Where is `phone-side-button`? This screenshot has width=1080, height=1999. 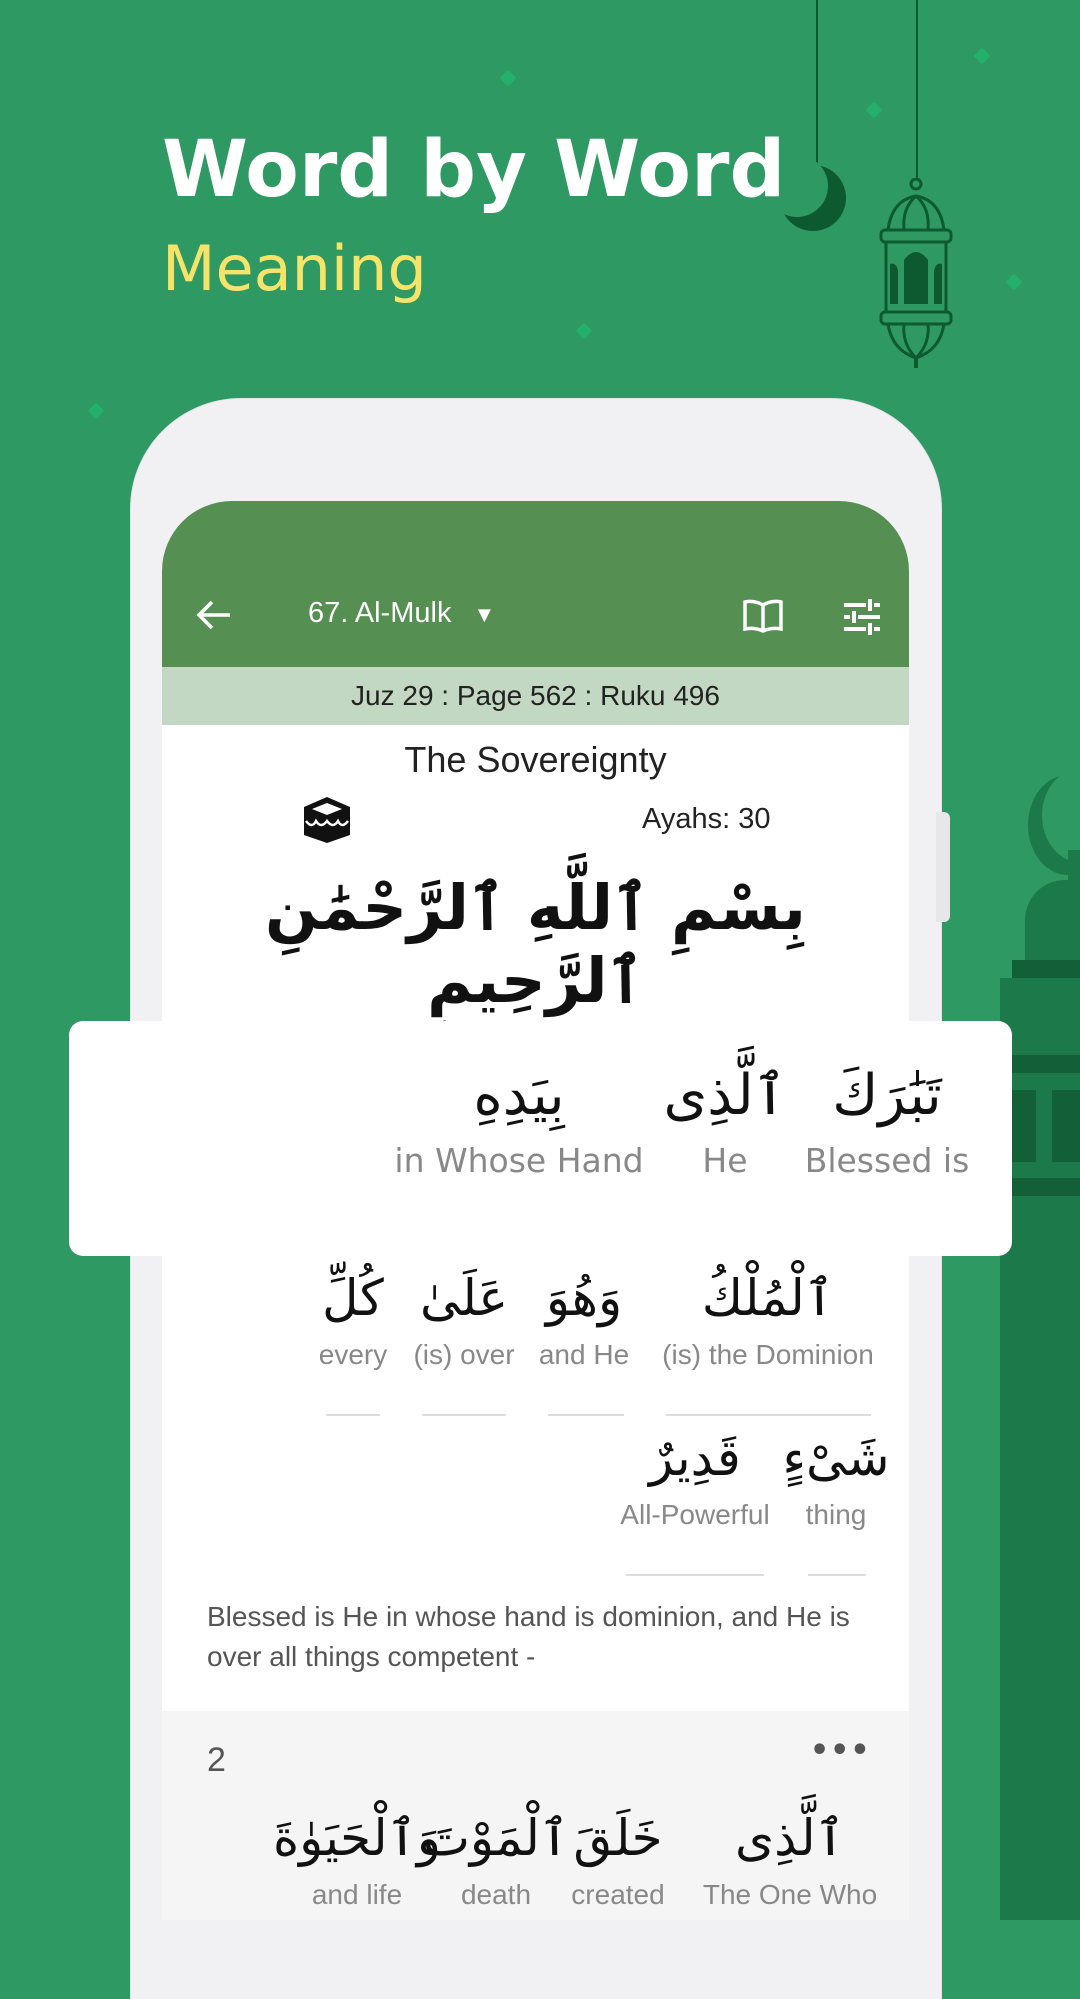 phone-side-button is located at coordinates (943, 867).